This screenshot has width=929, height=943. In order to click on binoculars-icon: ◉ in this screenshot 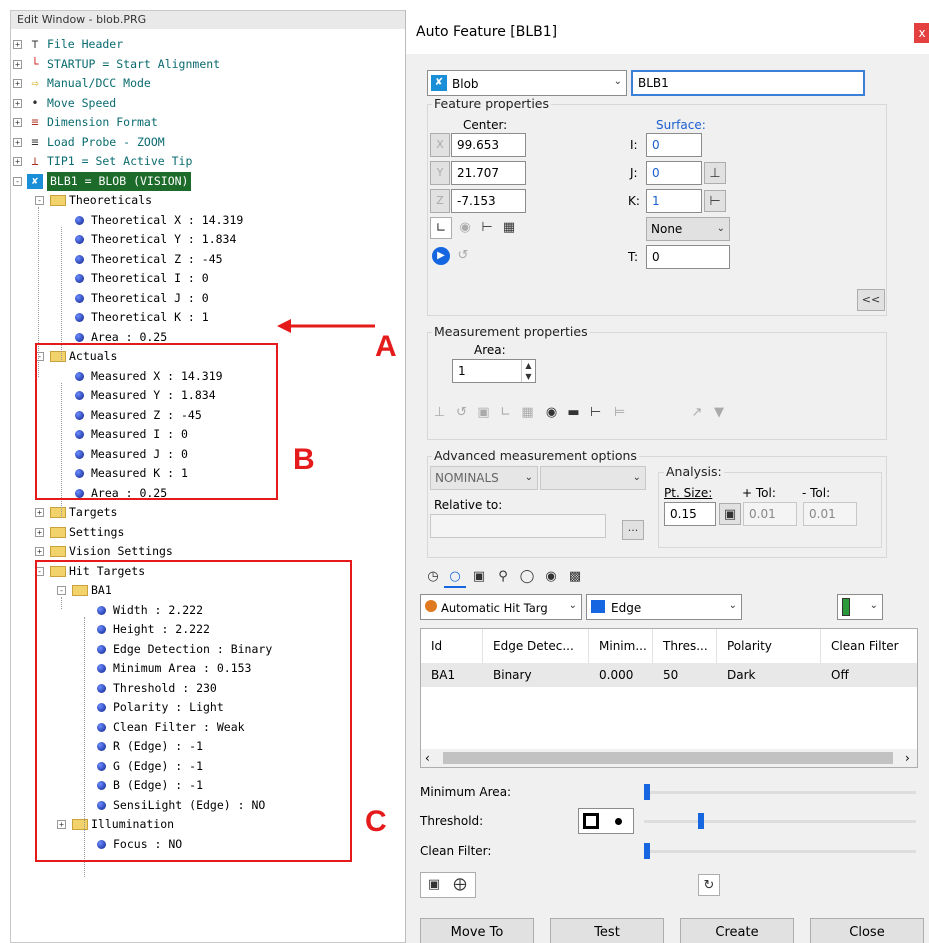, I will do `click(465, 228)`.